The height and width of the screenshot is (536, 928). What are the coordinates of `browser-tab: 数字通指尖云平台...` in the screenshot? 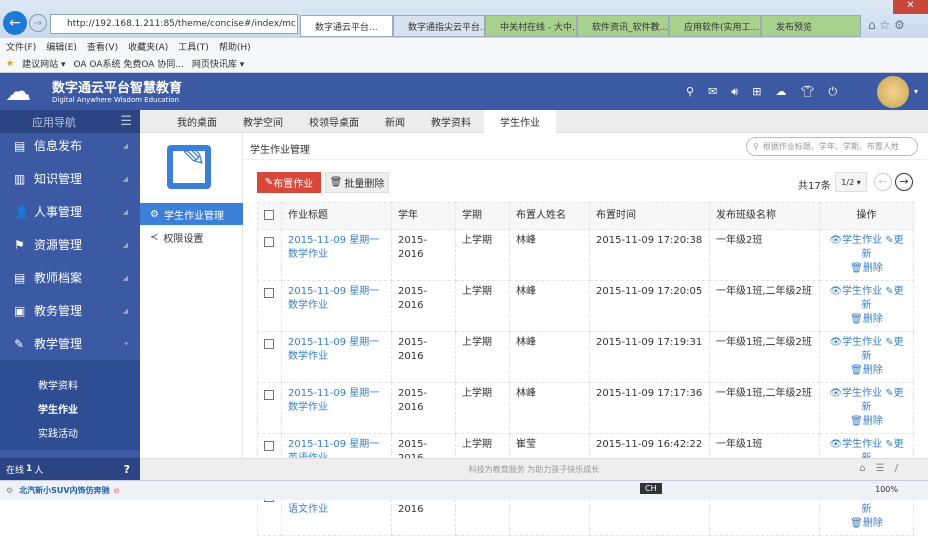 It's located at (439, 26).